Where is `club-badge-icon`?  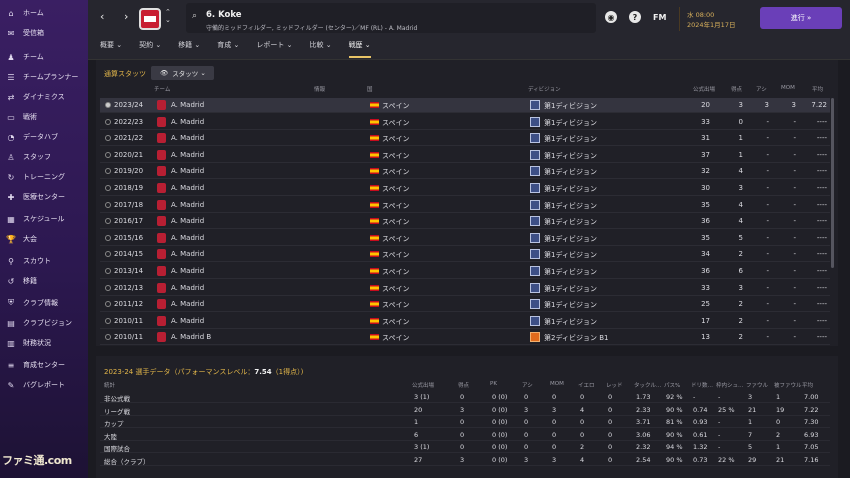
club-badge-icon is located at coordinates (150, 19).